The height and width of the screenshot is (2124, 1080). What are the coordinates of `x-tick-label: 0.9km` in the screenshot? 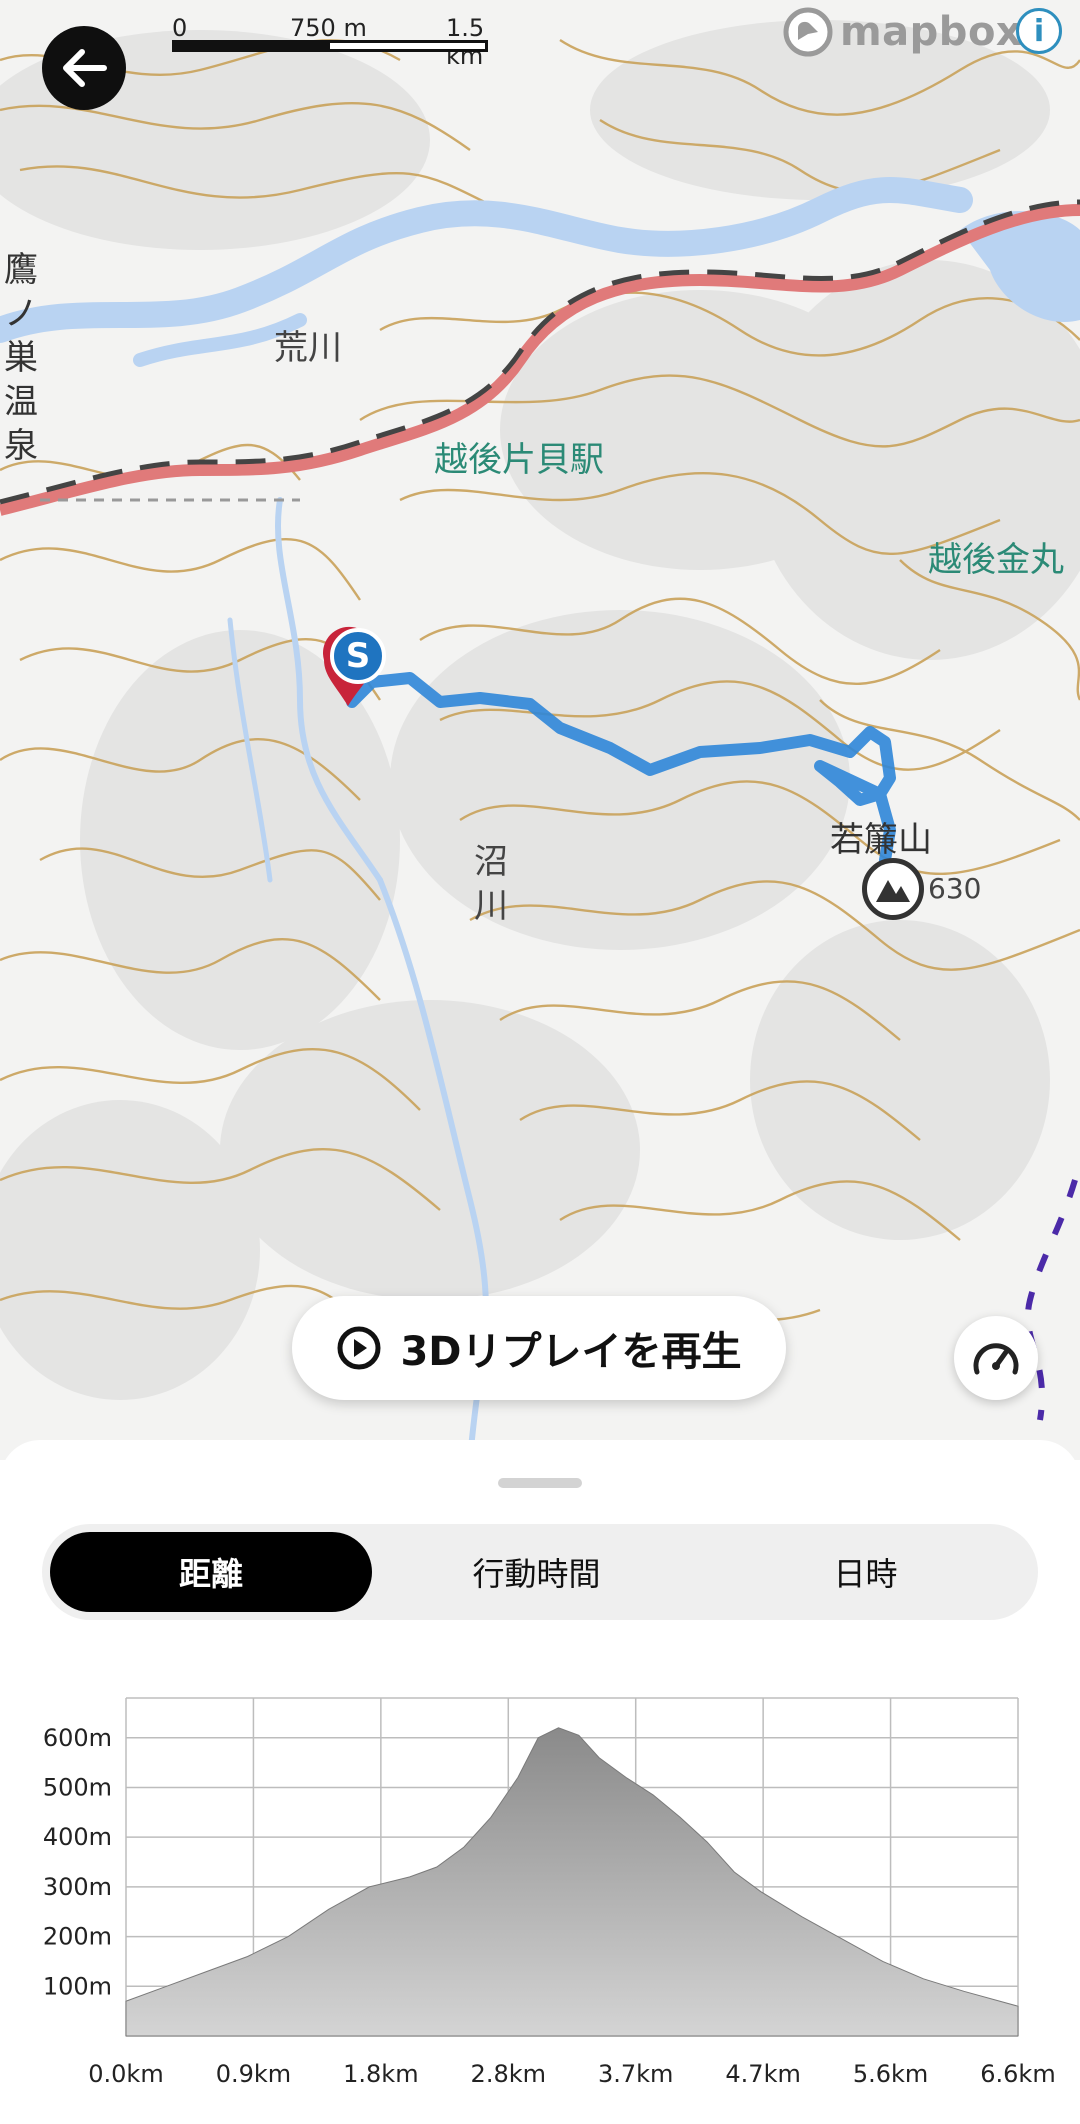 It's located at (253, 2074).